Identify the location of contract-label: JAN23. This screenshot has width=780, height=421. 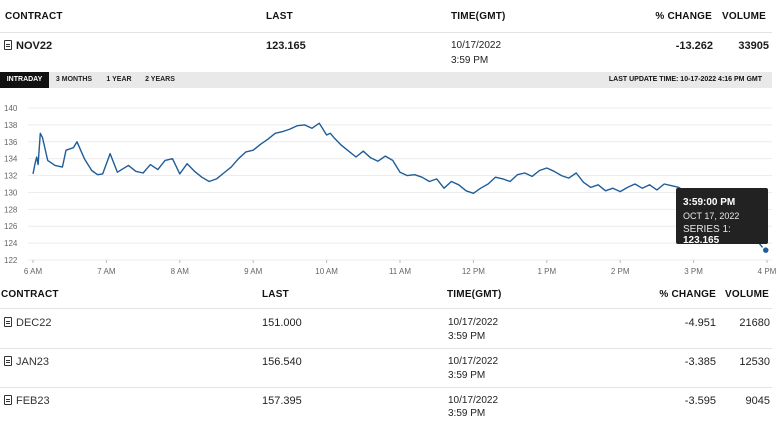
(33, 362).